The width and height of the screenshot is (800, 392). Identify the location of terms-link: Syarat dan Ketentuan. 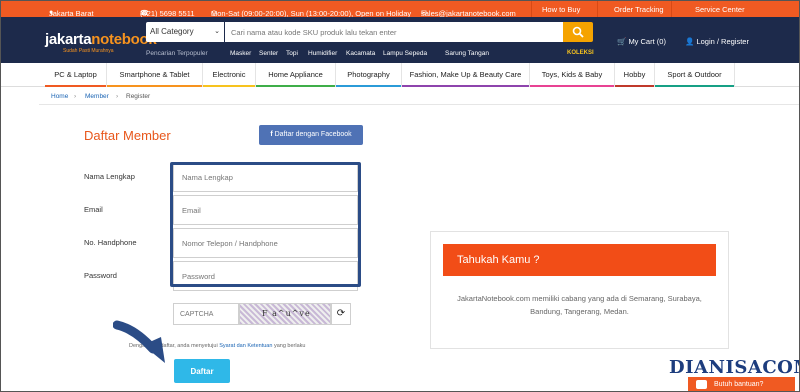
(245, 346).